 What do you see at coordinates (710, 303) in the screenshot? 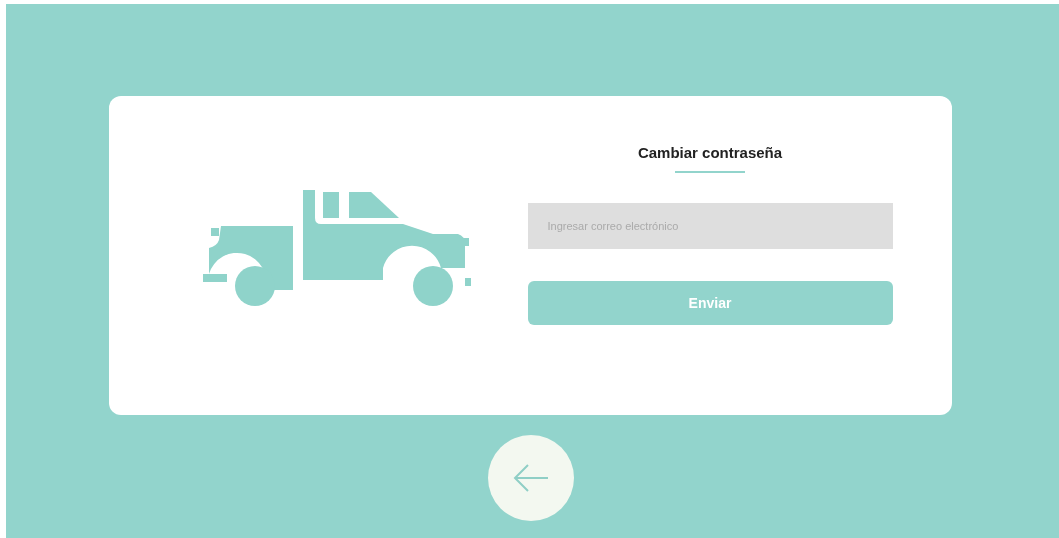
I see `send-button: Enviar` at bounding box center [710, 303].